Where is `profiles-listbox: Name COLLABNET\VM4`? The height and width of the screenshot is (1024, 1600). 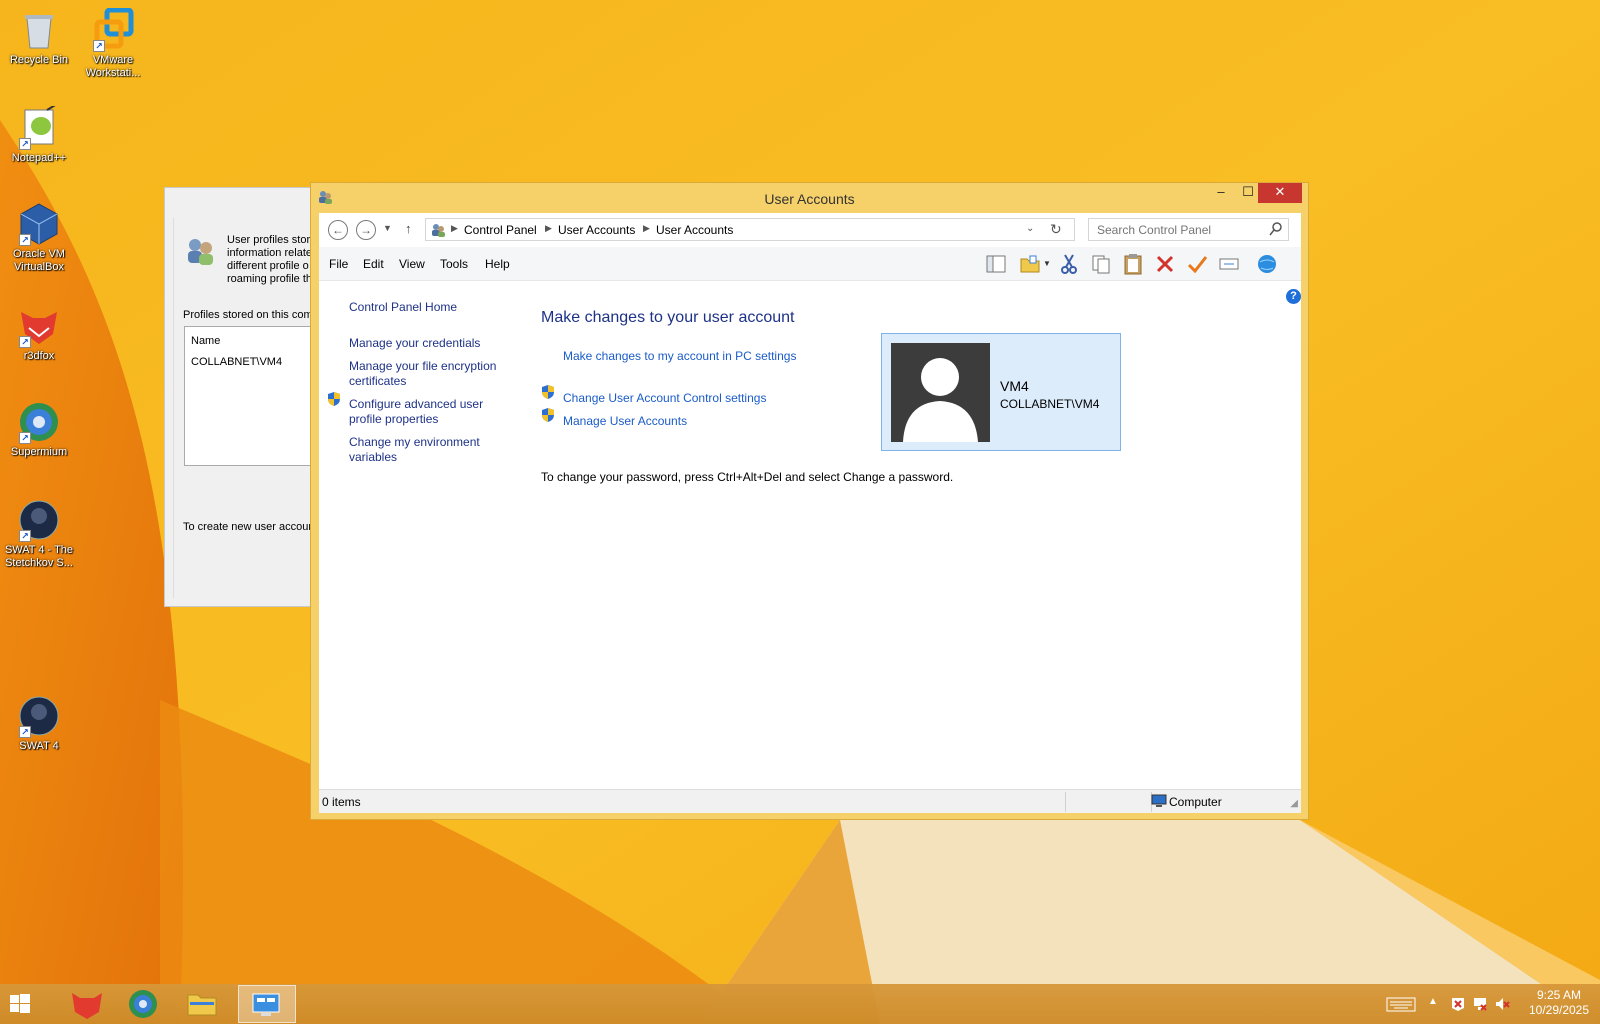
profiles-listbox: Name COLLABNET\VM4 is located at coordinates (254, 396).